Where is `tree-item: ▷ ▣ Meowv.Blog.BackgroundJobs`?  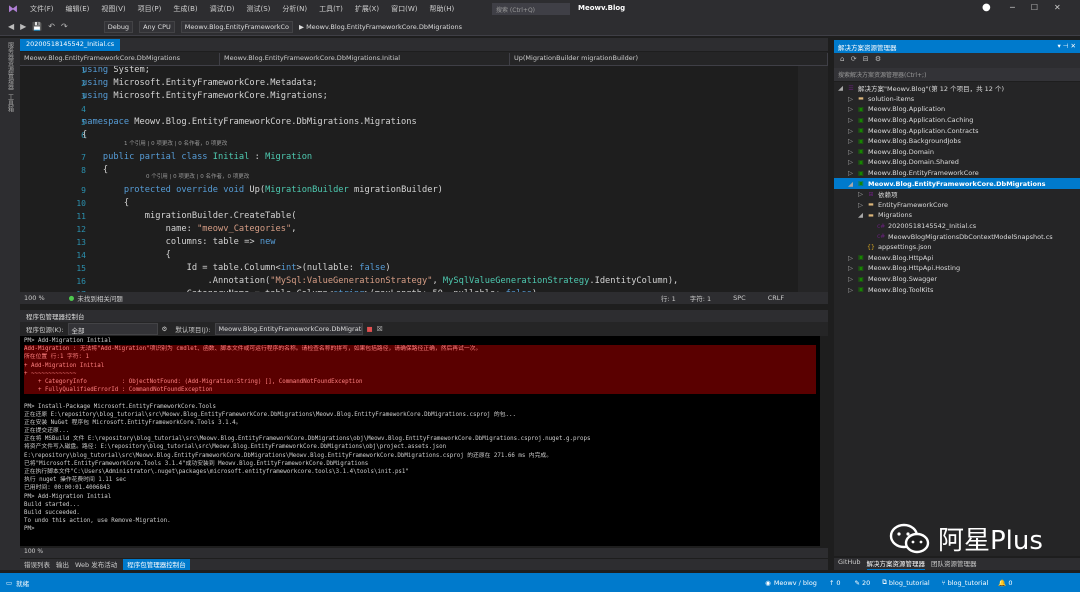
tree-item: ▷ ▣ Meowv.Blog.BackgroundJobs is located at coordinates (904, 141).